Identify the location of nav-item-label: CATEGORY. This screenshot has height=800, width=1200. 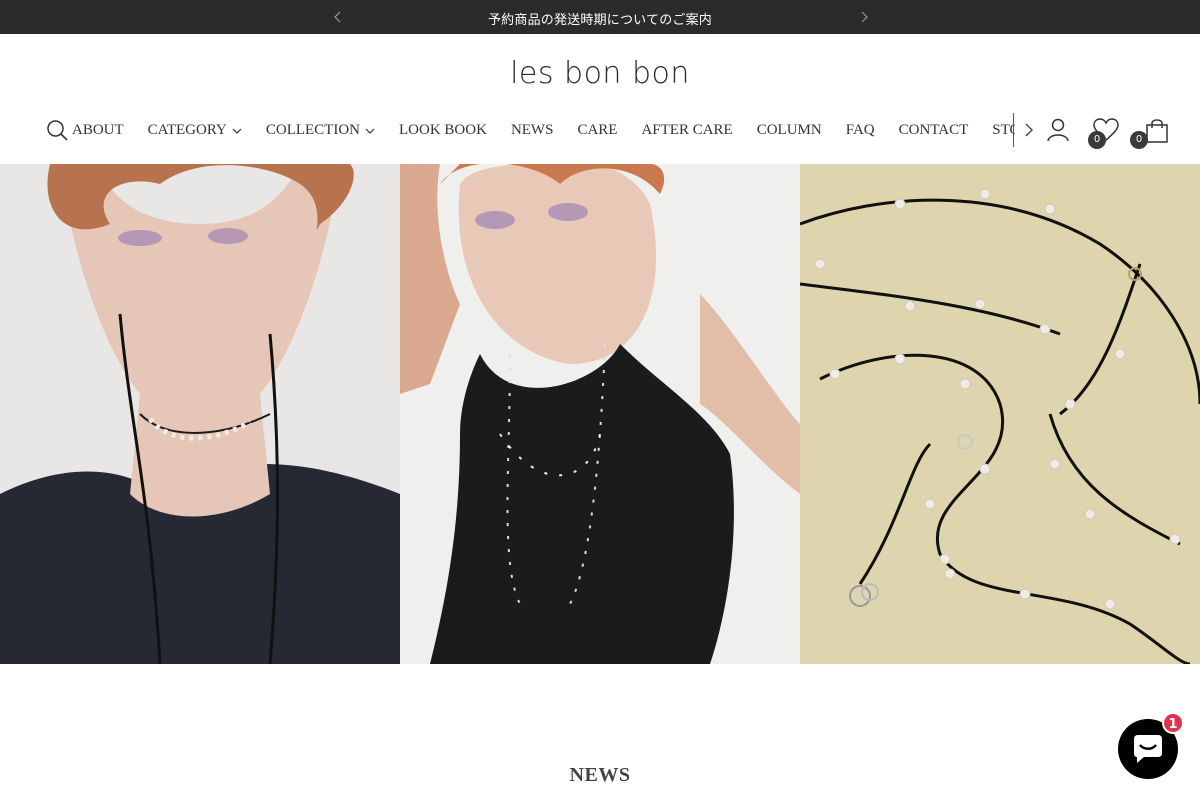
(187, 130).